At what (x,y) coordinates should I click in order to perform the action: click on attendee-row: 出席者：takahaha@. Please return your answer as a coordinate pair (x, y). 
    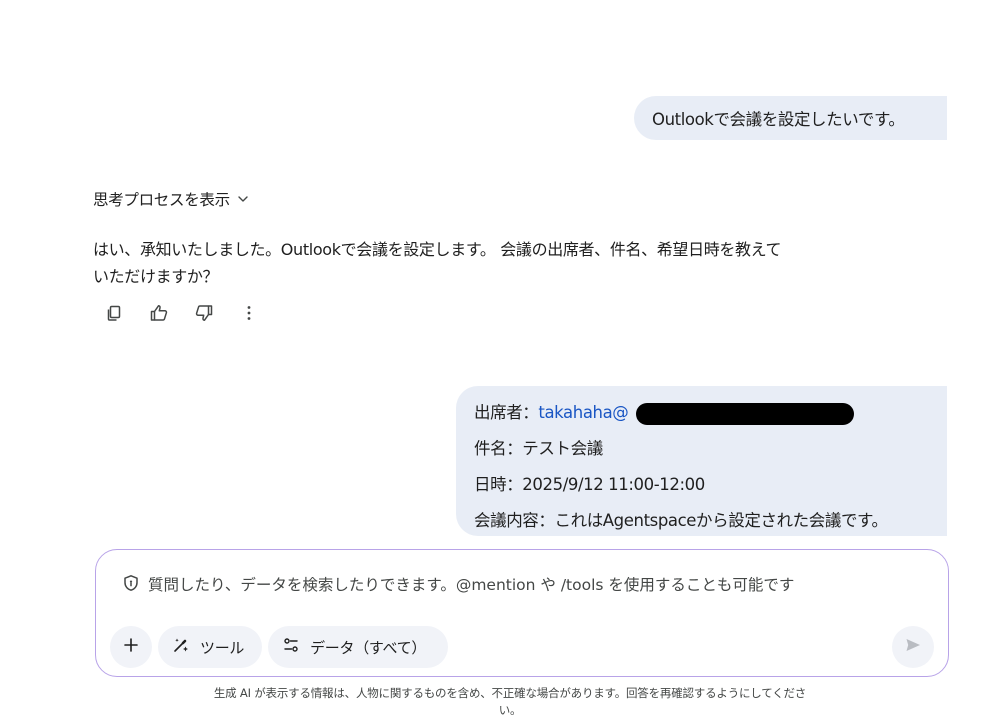
    Looking at the image, I should click on (710, 413).